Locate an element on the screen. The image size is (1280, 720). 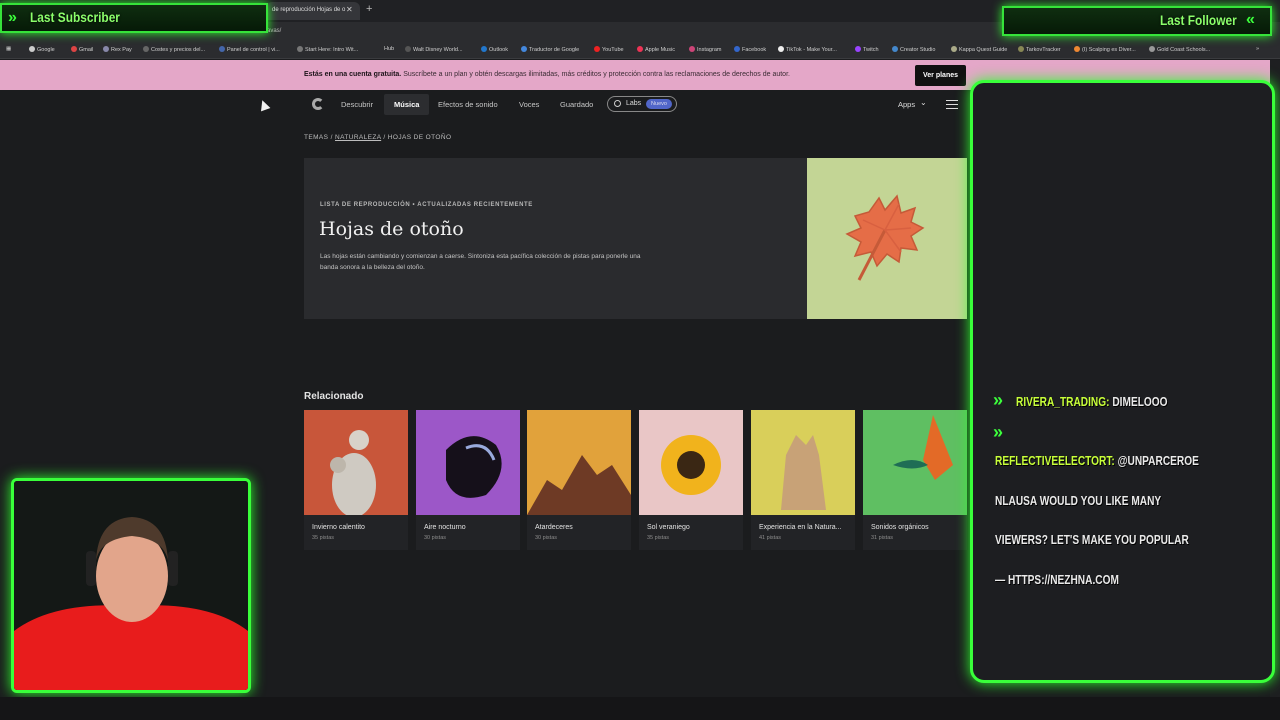
more-bookmarks-icon: » is located at coordinates (1257, 49).